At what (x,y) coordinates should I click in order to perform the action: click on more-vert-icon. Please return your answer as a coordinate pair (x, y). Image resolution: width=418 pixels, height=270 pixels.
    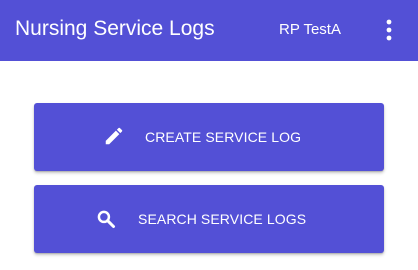
    Looking at the image, I should click on (389, 30).